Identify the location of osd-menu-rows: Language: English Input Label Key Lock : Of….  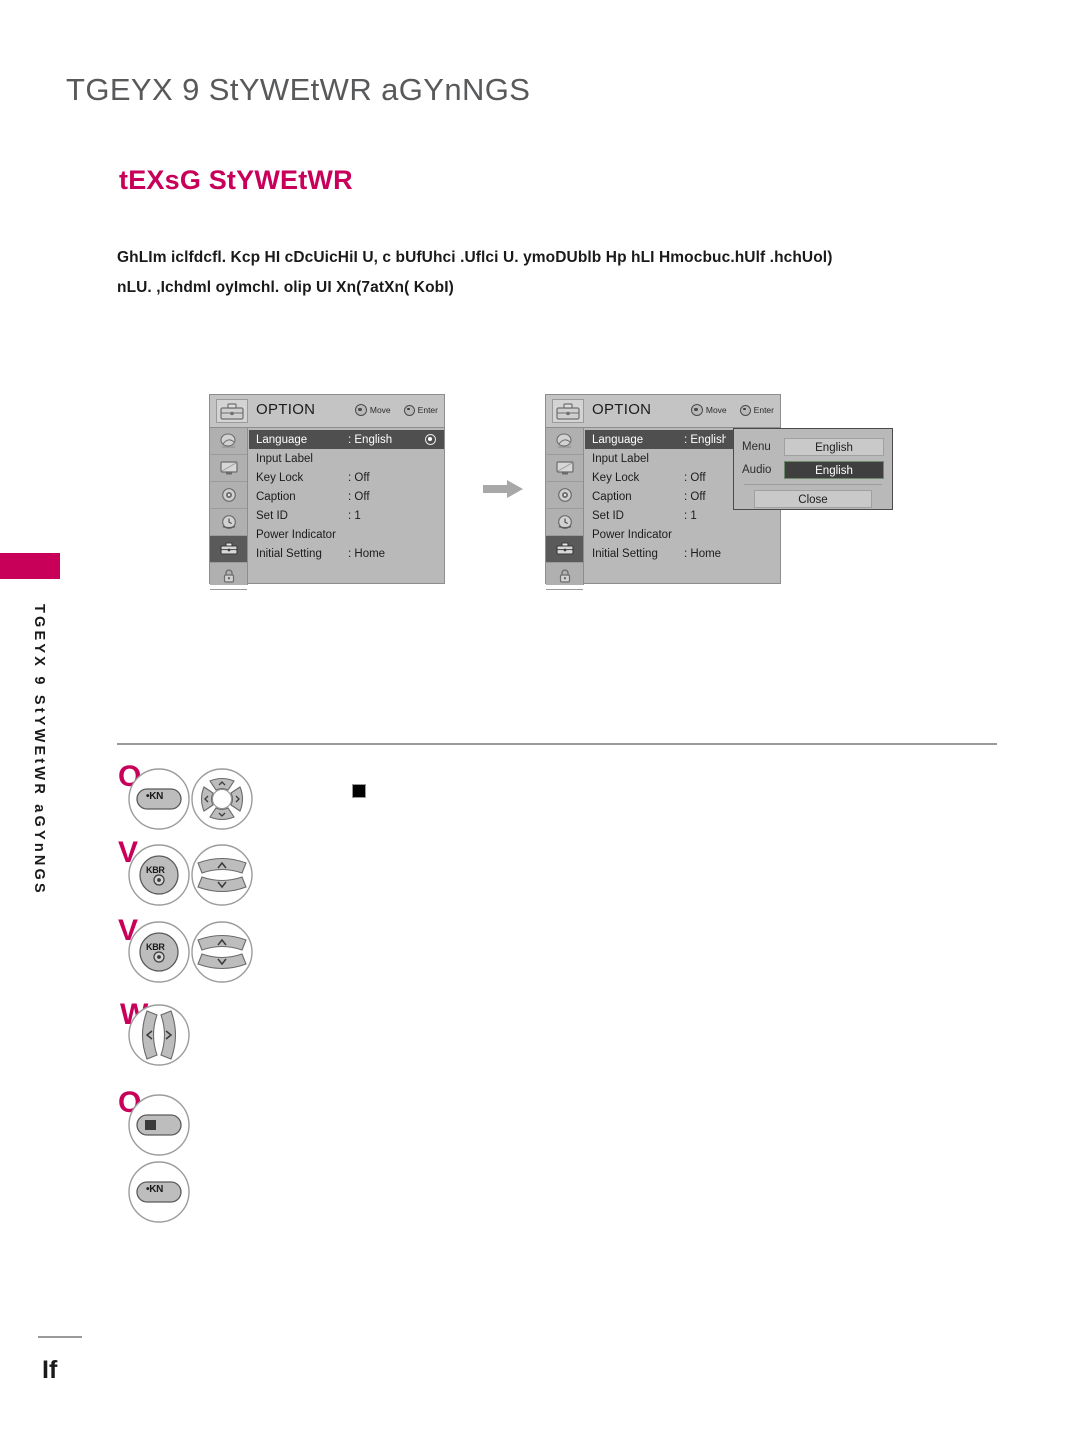
(346, 495).